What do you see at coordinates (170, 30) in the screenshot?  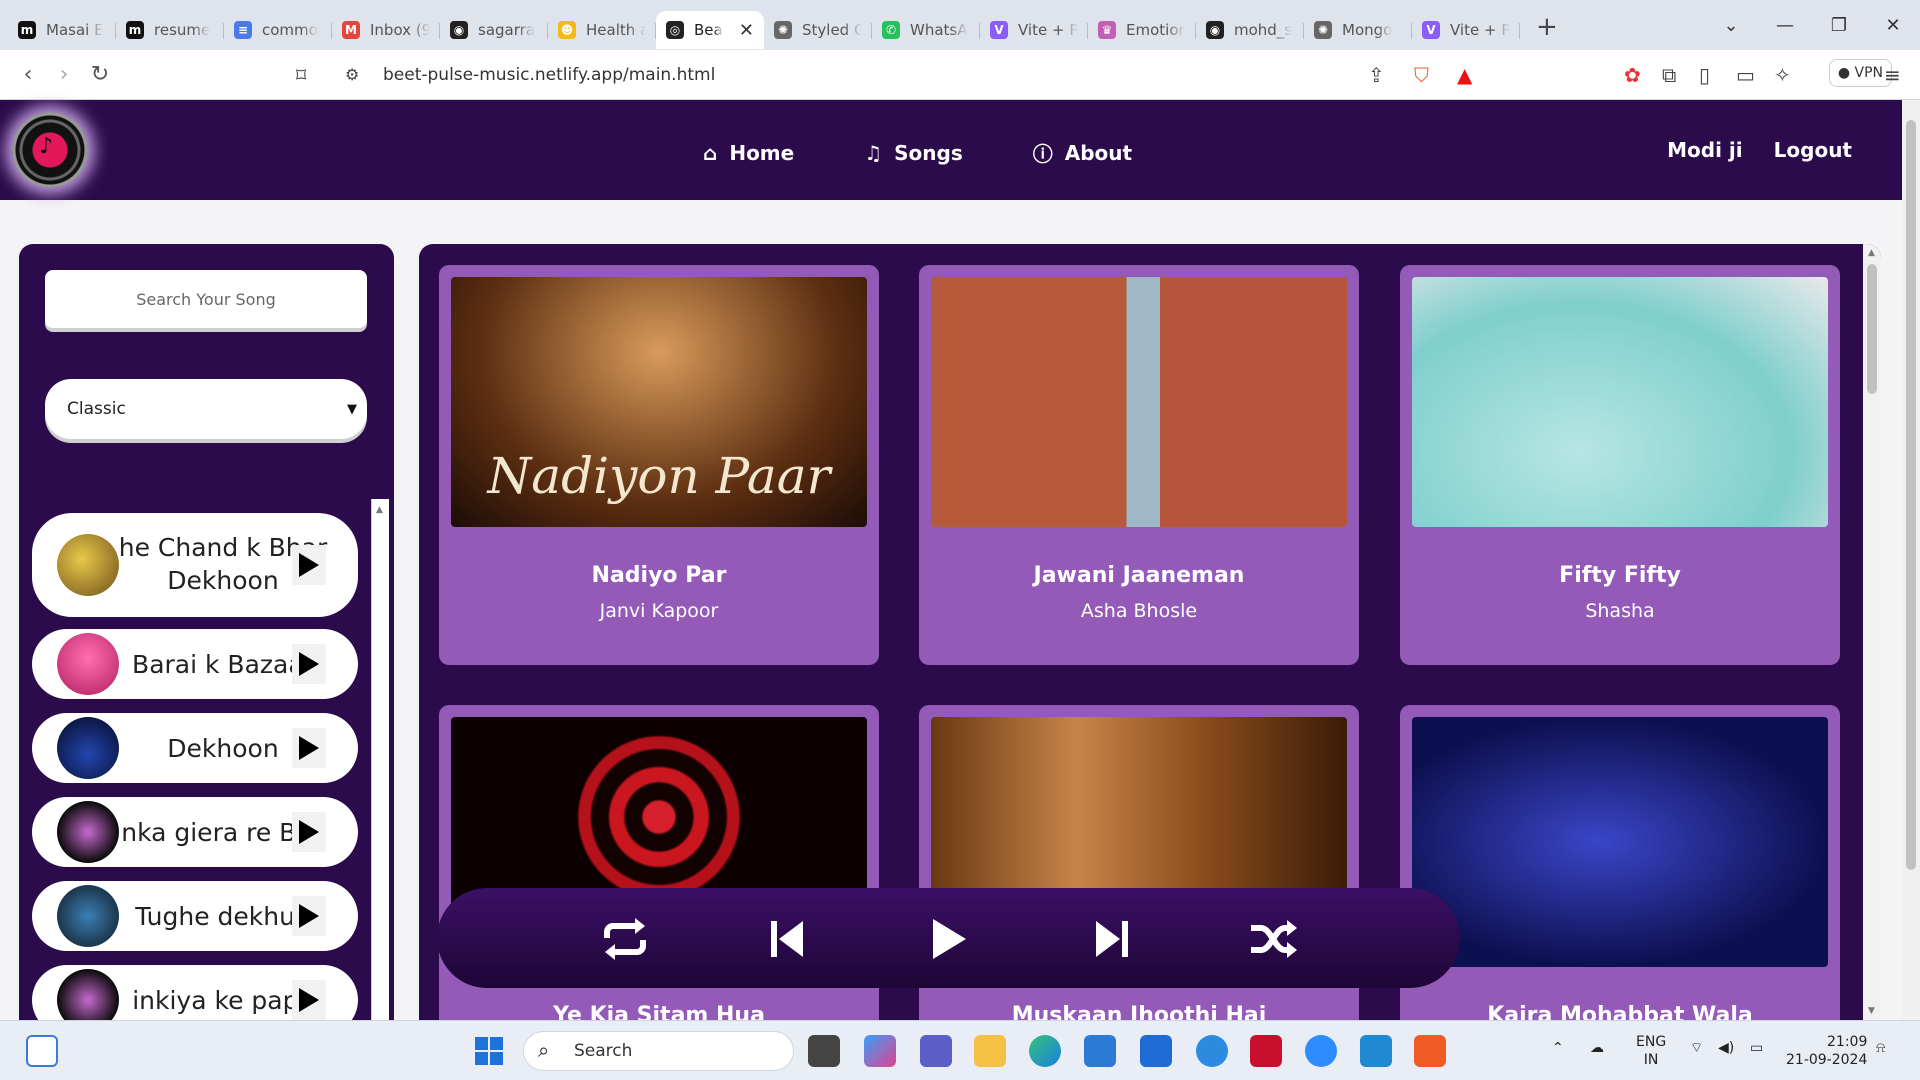 I see `browser-tab: m resume` at bounding box center [170, 30].